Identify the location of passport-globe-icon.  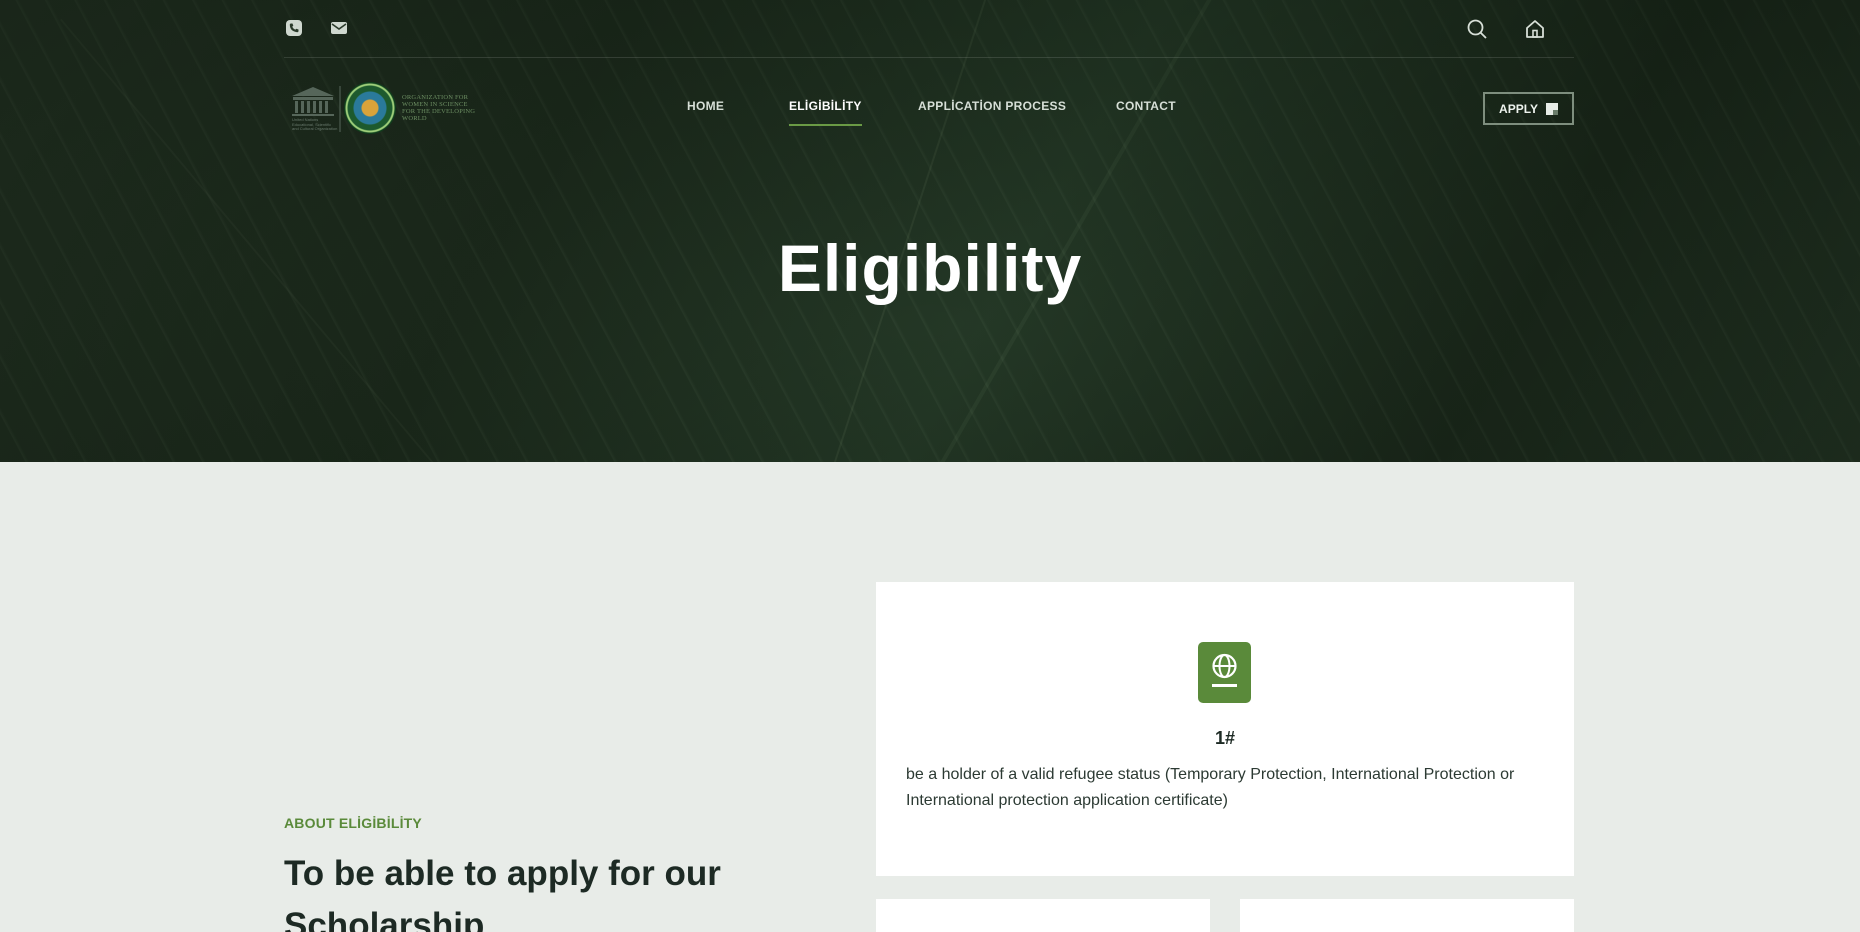
(1224, 672).